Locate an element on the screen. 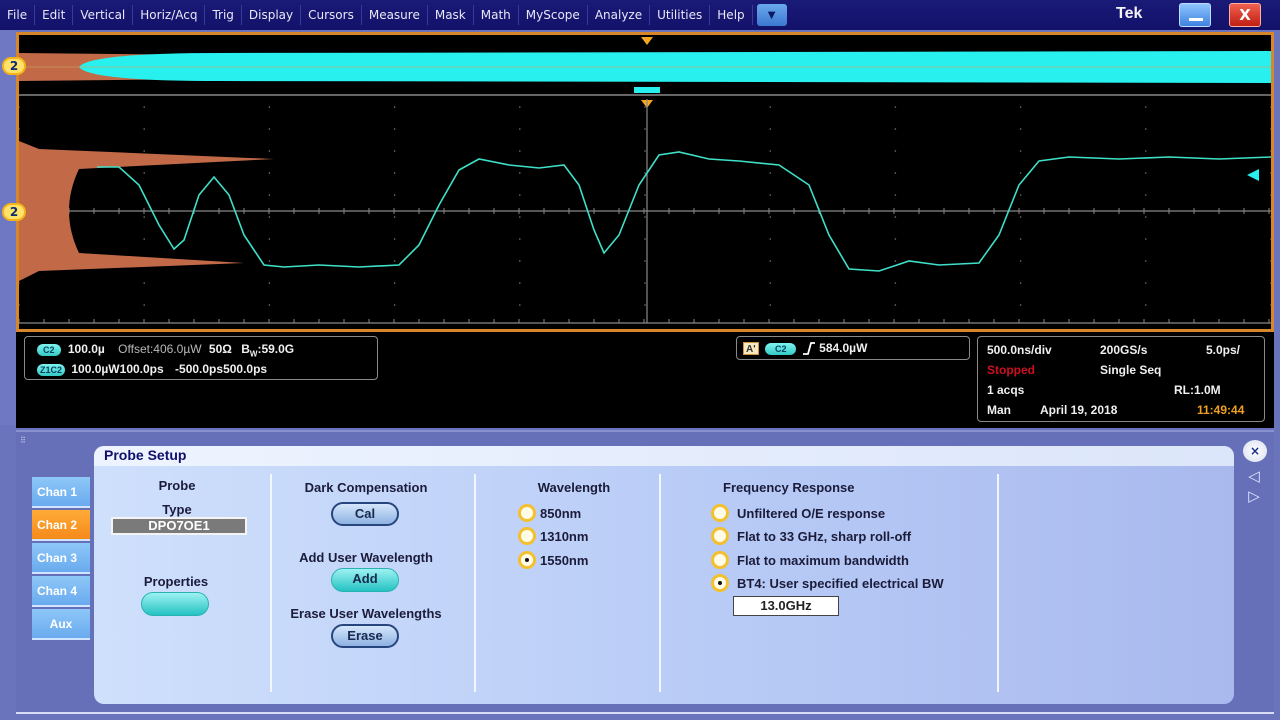  radio-unfiltered is located at coordinates (720, 513).